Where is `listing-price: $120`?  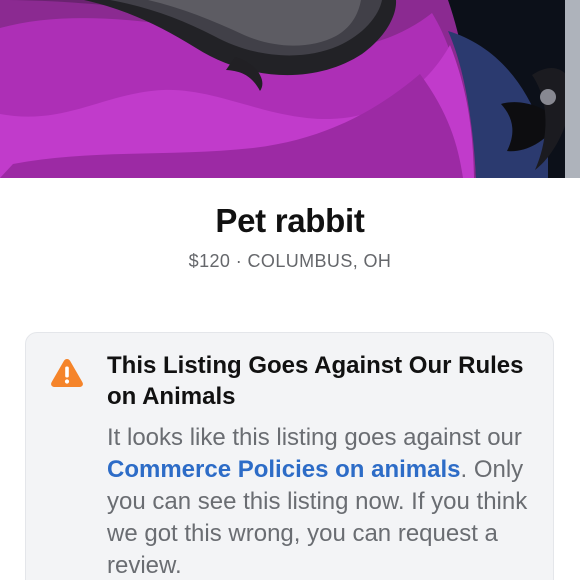 listing-price: $120 is located at coordinates (209, 261).